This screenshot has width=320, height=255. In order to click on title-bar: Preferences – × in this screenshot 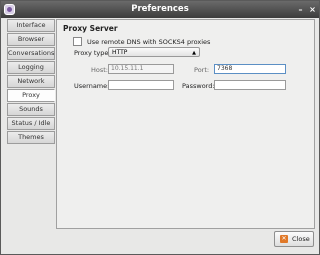, I will do `click(160, 9)`.